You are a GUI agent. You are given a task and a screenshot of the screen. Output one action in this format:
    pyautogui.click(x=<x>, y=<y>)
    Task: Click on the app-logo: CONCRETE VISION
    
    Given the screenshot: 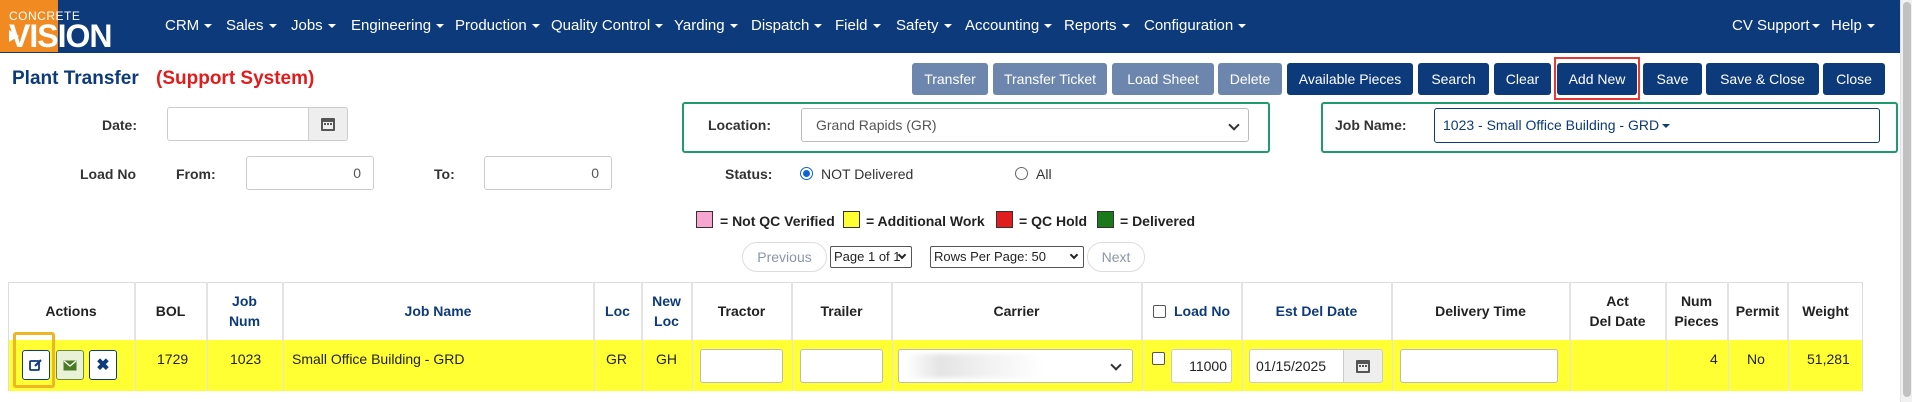 What is the action you would take?
    pyautogui.click(x=79, y=26)
    